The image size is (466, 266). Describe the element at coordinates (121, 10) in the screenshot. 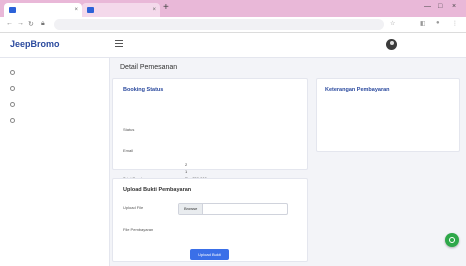

I see `browser-tab: ×` at that location.